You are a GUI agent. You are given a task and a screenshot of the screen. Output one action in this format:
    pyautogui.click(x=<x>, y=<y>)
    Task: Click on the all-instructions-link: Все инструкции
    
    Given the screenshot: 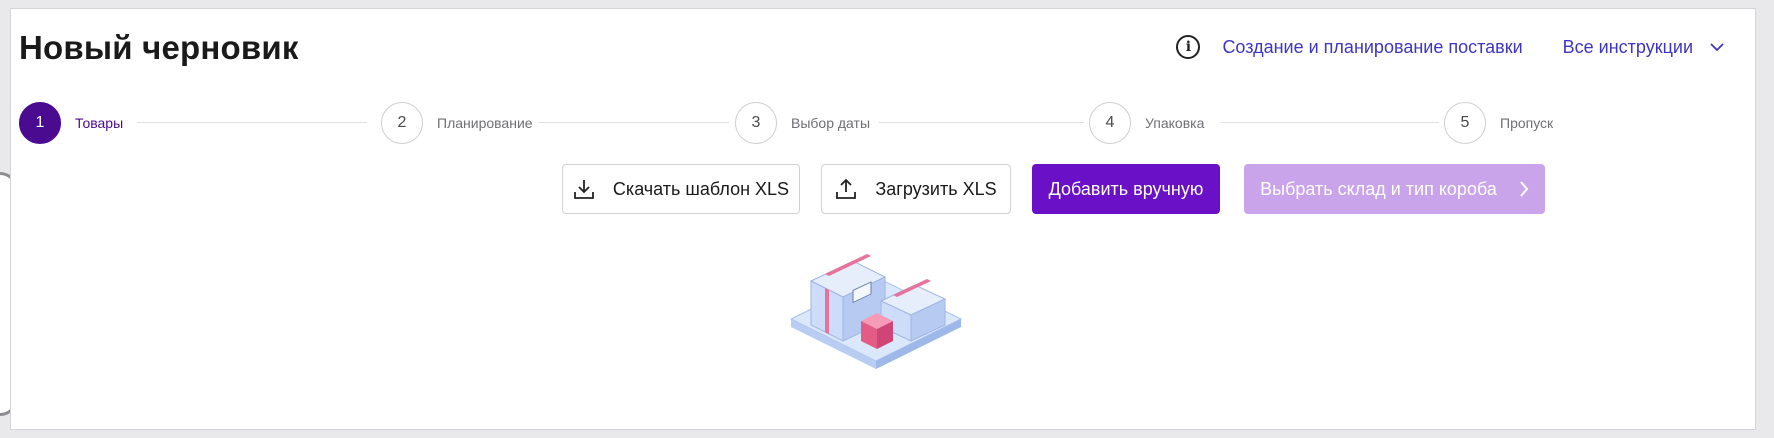 What is the action you would take?
    pyautogui.click(x=1628, y=47)
    